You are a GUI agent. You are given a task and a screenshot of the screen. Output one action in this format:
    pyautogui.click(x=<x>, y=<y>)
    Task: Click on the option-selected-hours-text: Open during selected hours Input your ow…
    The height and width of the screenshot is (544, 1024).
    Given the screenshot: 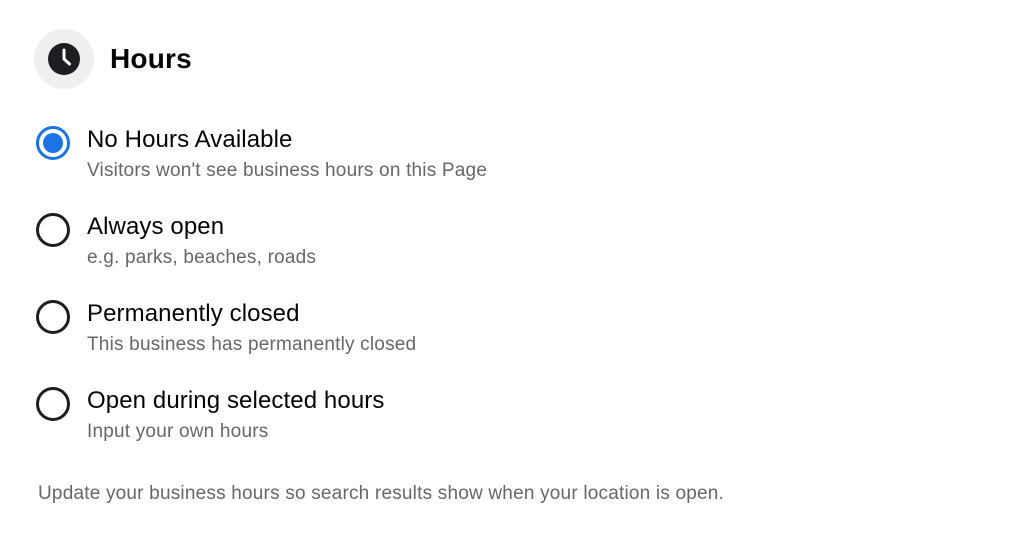 What is the action you would take?
    pyautogui.click(x=235, y=415)
    